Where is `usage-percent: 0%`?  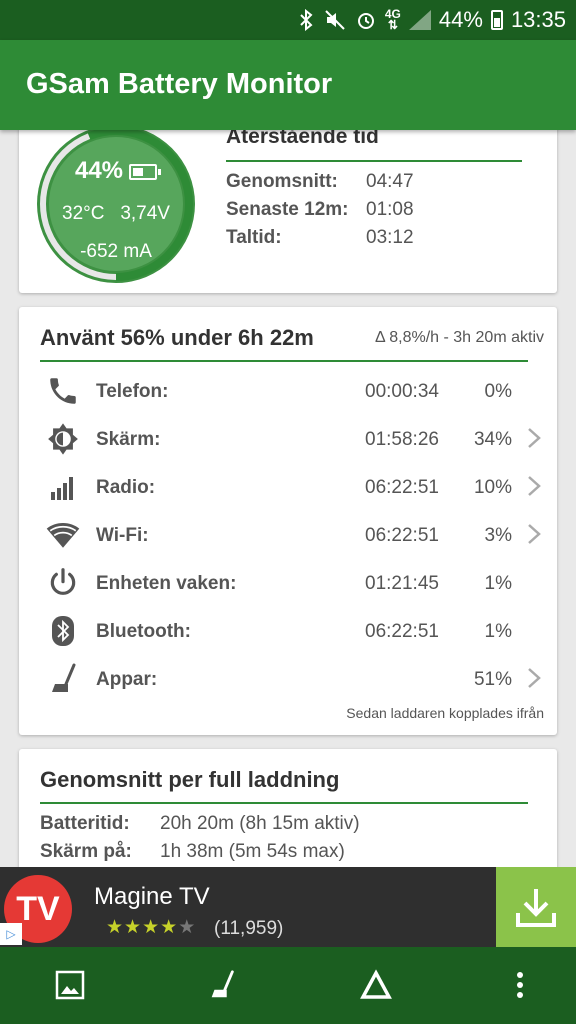
usage-percent: 0% is located at coordinates (498, 391).